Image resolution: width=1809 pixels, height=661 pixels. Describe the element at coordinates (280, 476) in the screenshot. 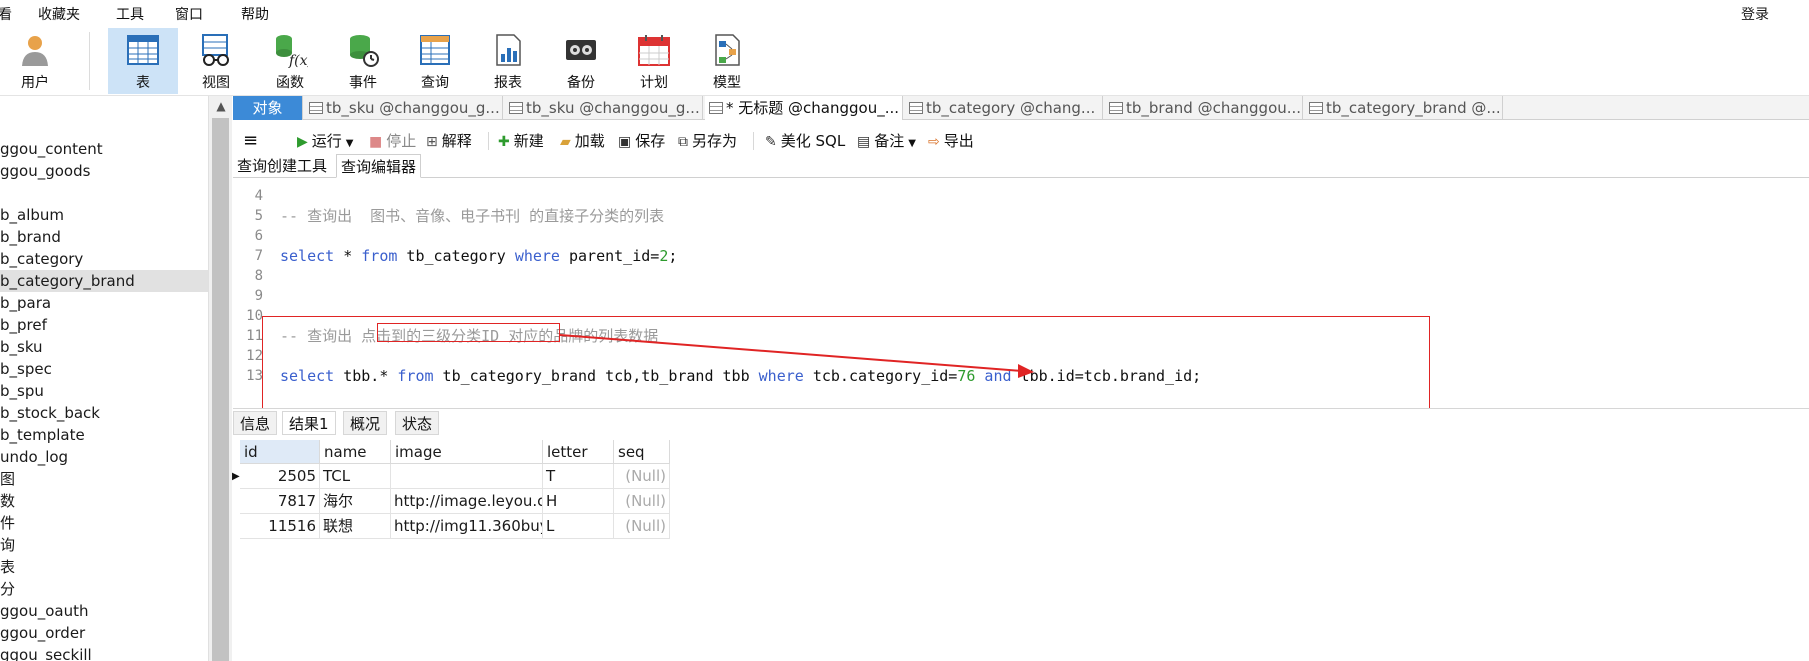

I see `cell-id: 2505` at that location.